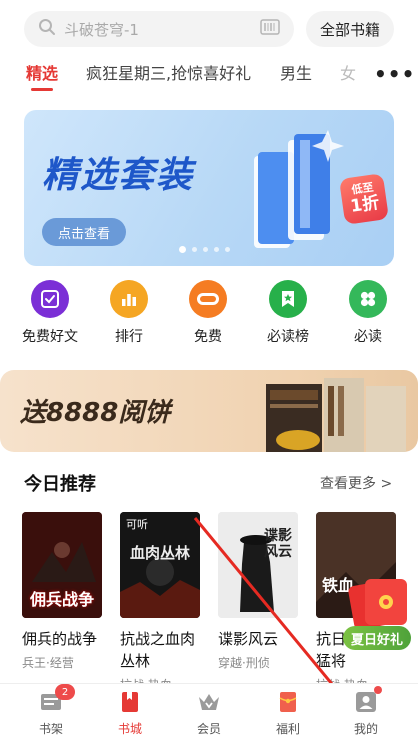 This screenshot has width=418, height=743. What do you see at coordinates (336, 415) in the screenshot?
I see `promo-books-illustration` at bounding box center [336, 415].